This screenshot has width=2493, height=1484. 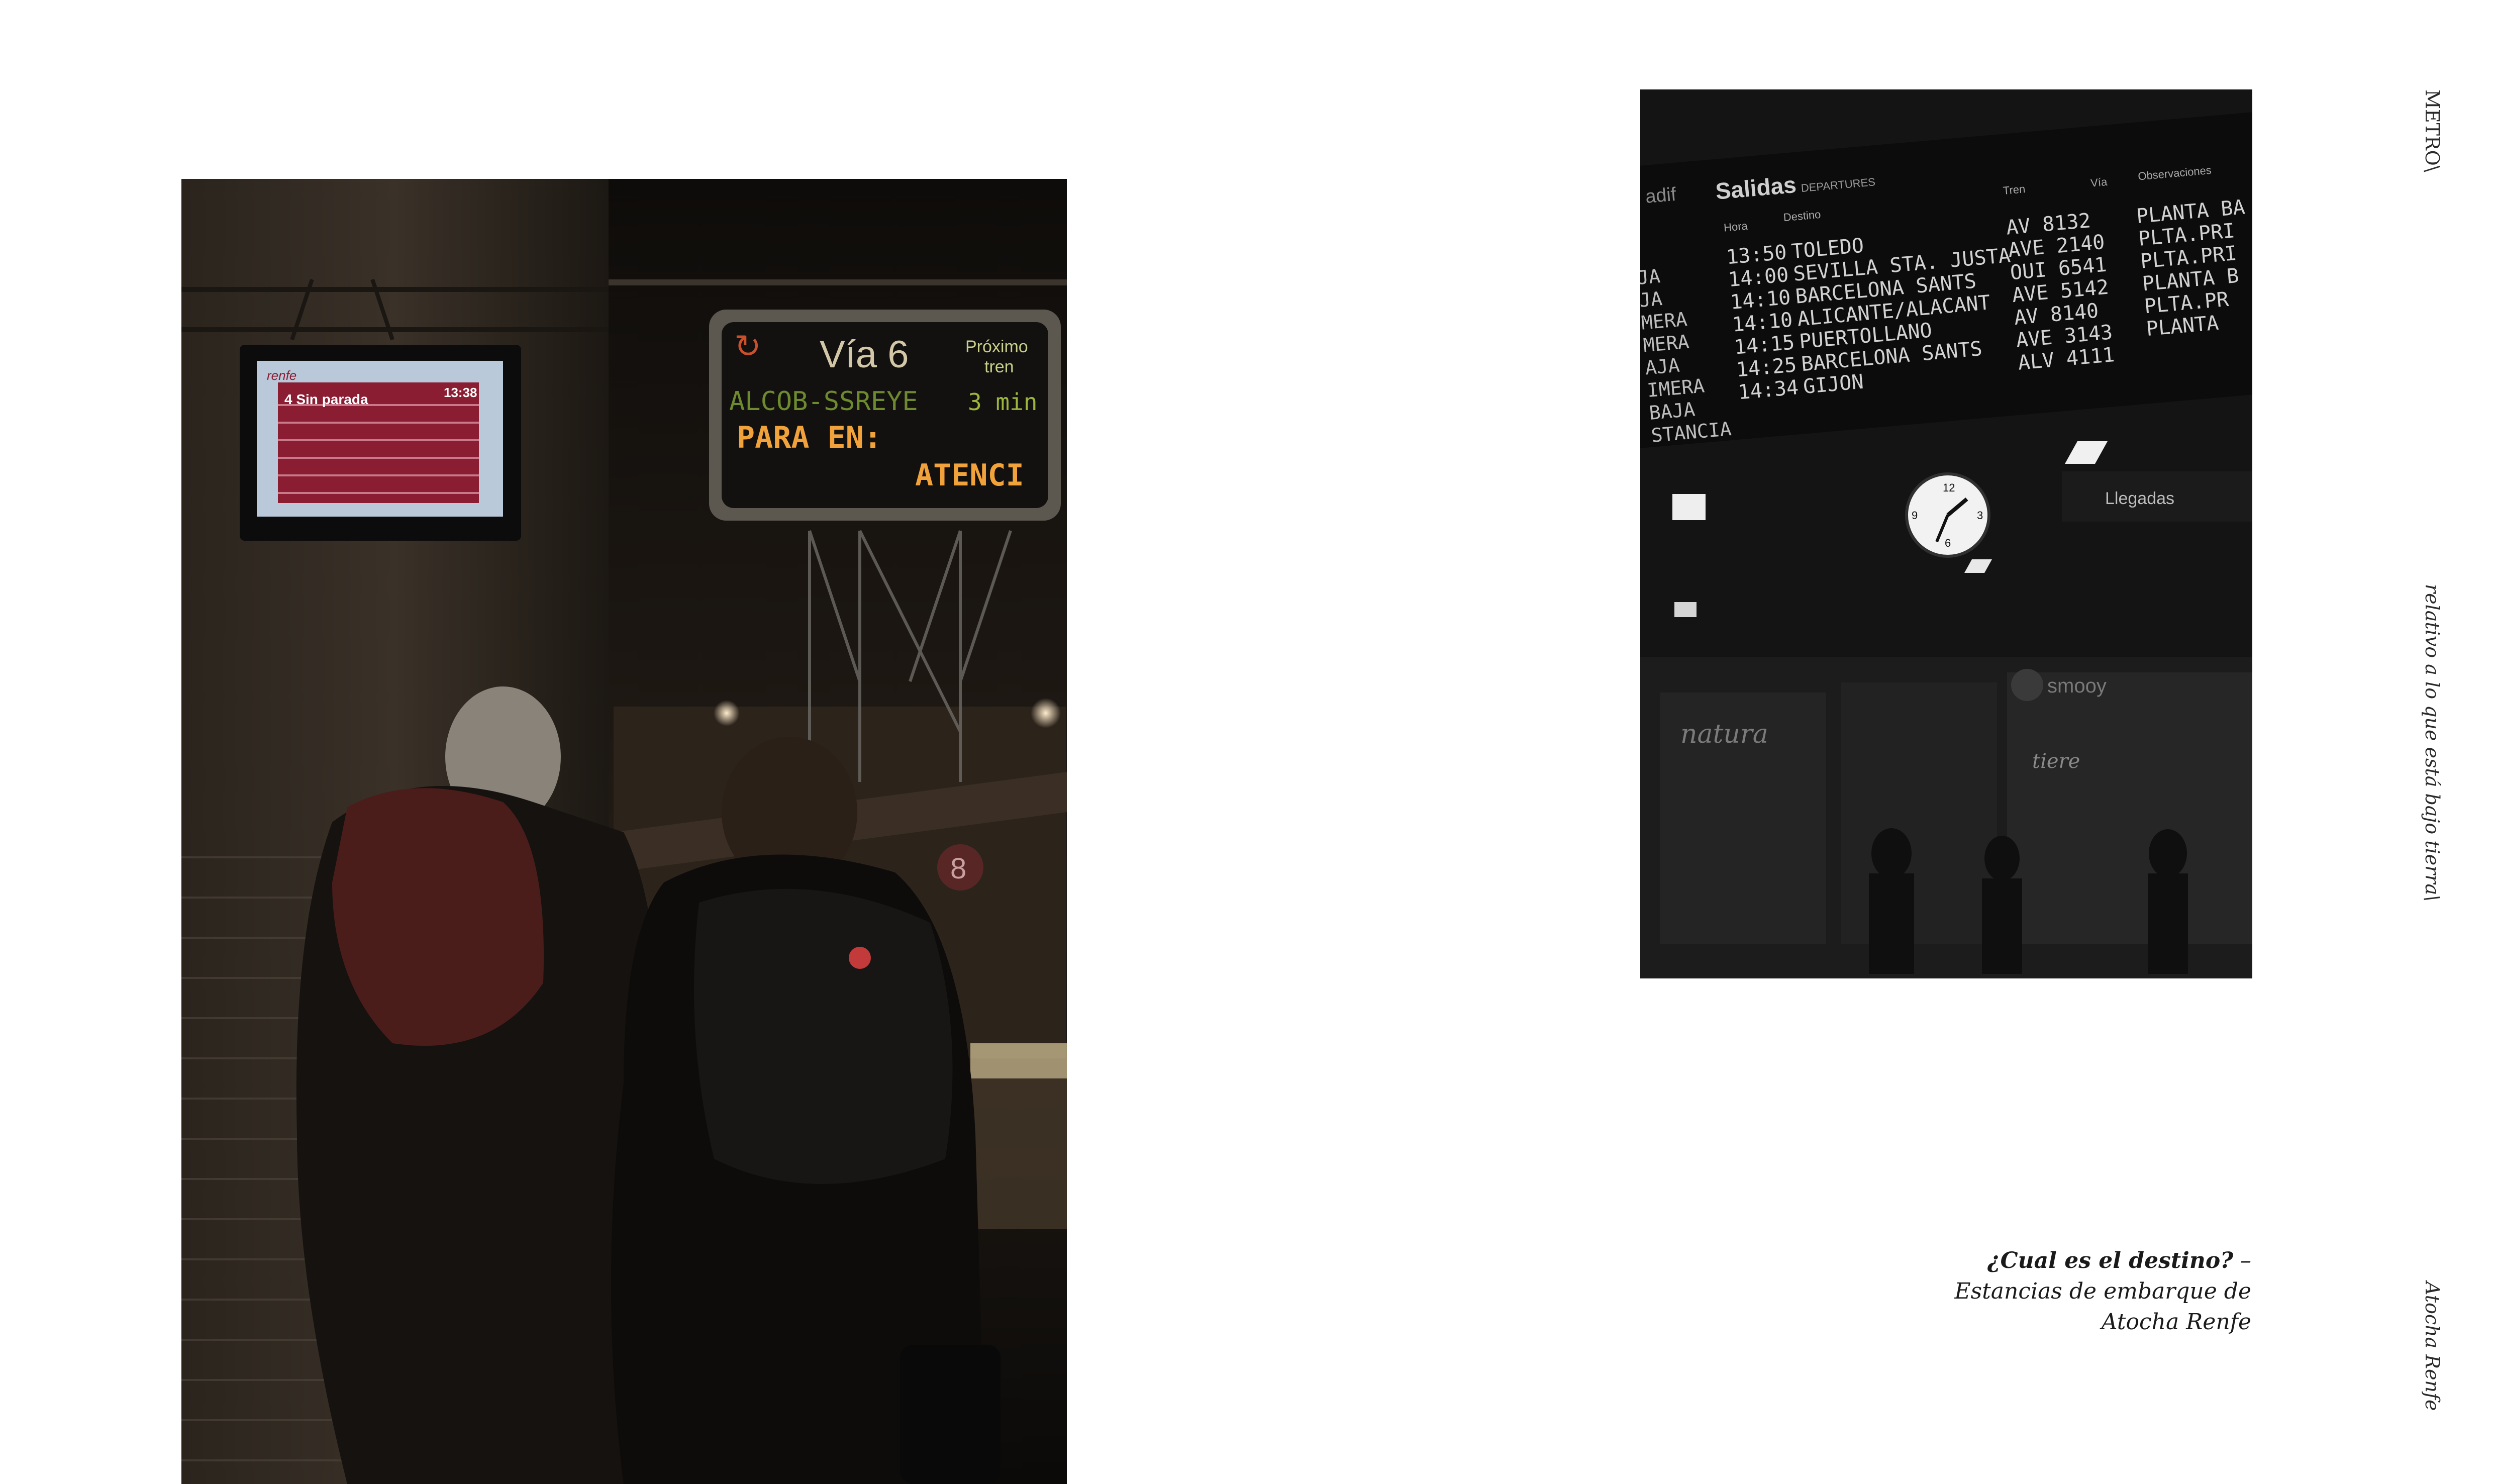 I want to click on sidebar-location: Atocha Renfe, so click(x=2432, y=1346).